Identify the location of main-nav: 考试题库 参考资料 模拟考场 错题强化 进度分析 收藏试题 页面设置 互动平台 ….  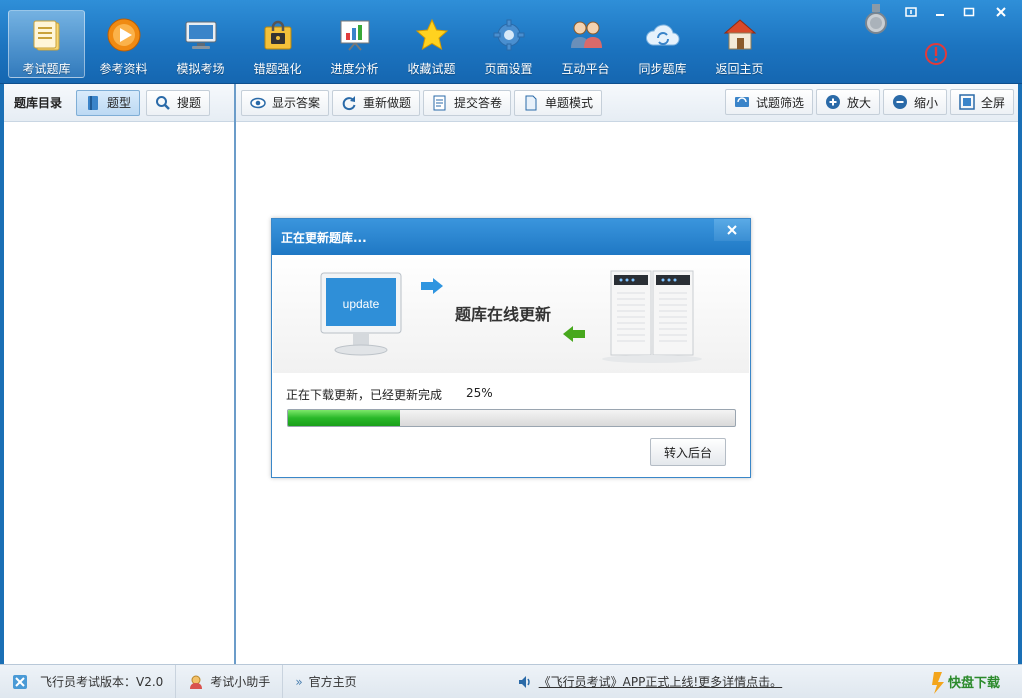
(393, 44).